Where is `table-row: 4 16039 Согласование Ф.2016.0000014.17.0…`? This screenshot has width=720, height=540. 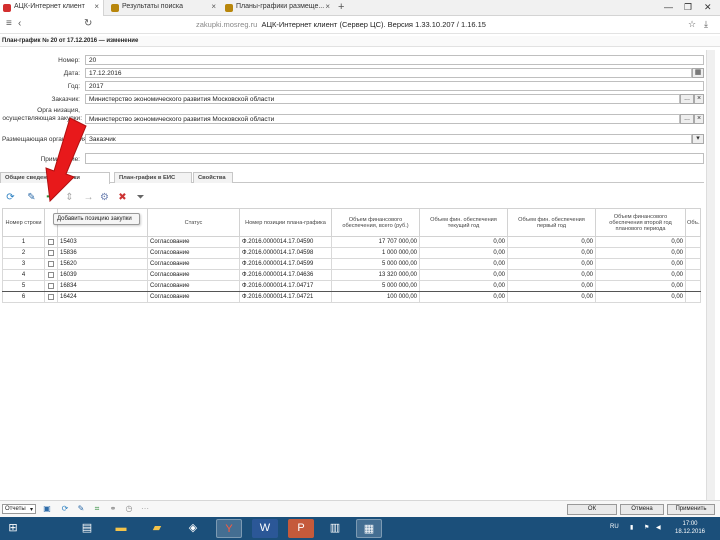
table-row: 4 16039 Согласование Ф.2016.0000014.17.0… is located at coordinates (351, 275).